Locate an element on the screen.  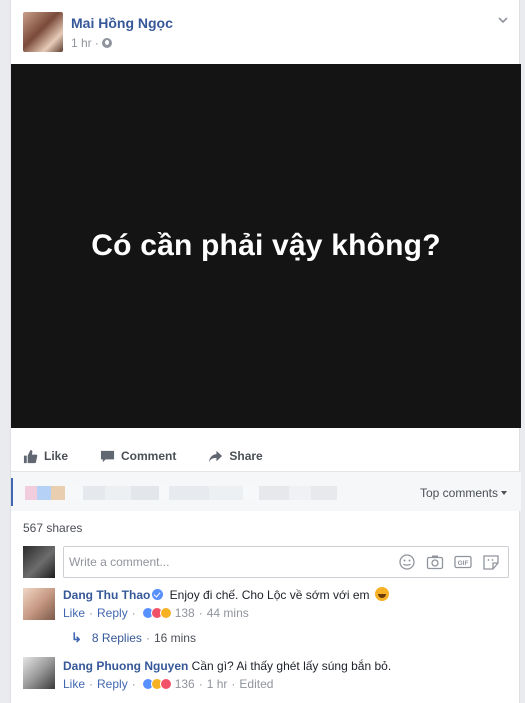
edited-label: Edited is located at coordinates (256, 684).